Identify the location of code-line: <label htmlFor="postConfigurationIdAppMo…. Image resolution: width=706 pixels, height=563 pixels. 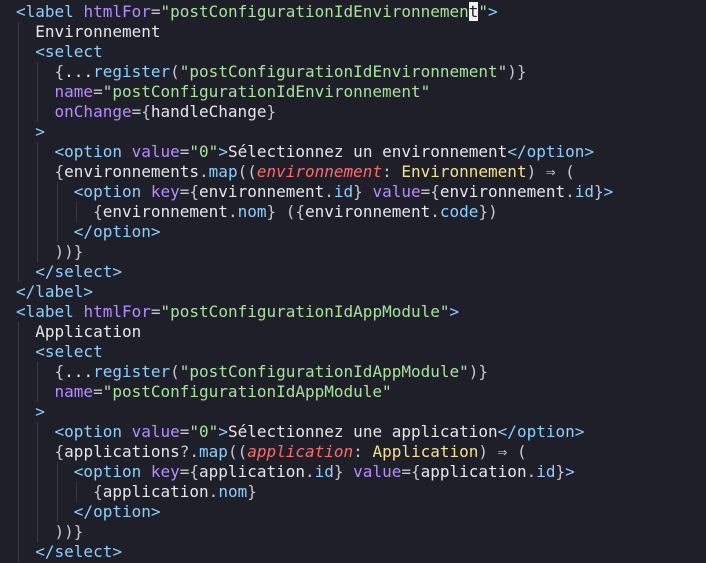
(361, 312).